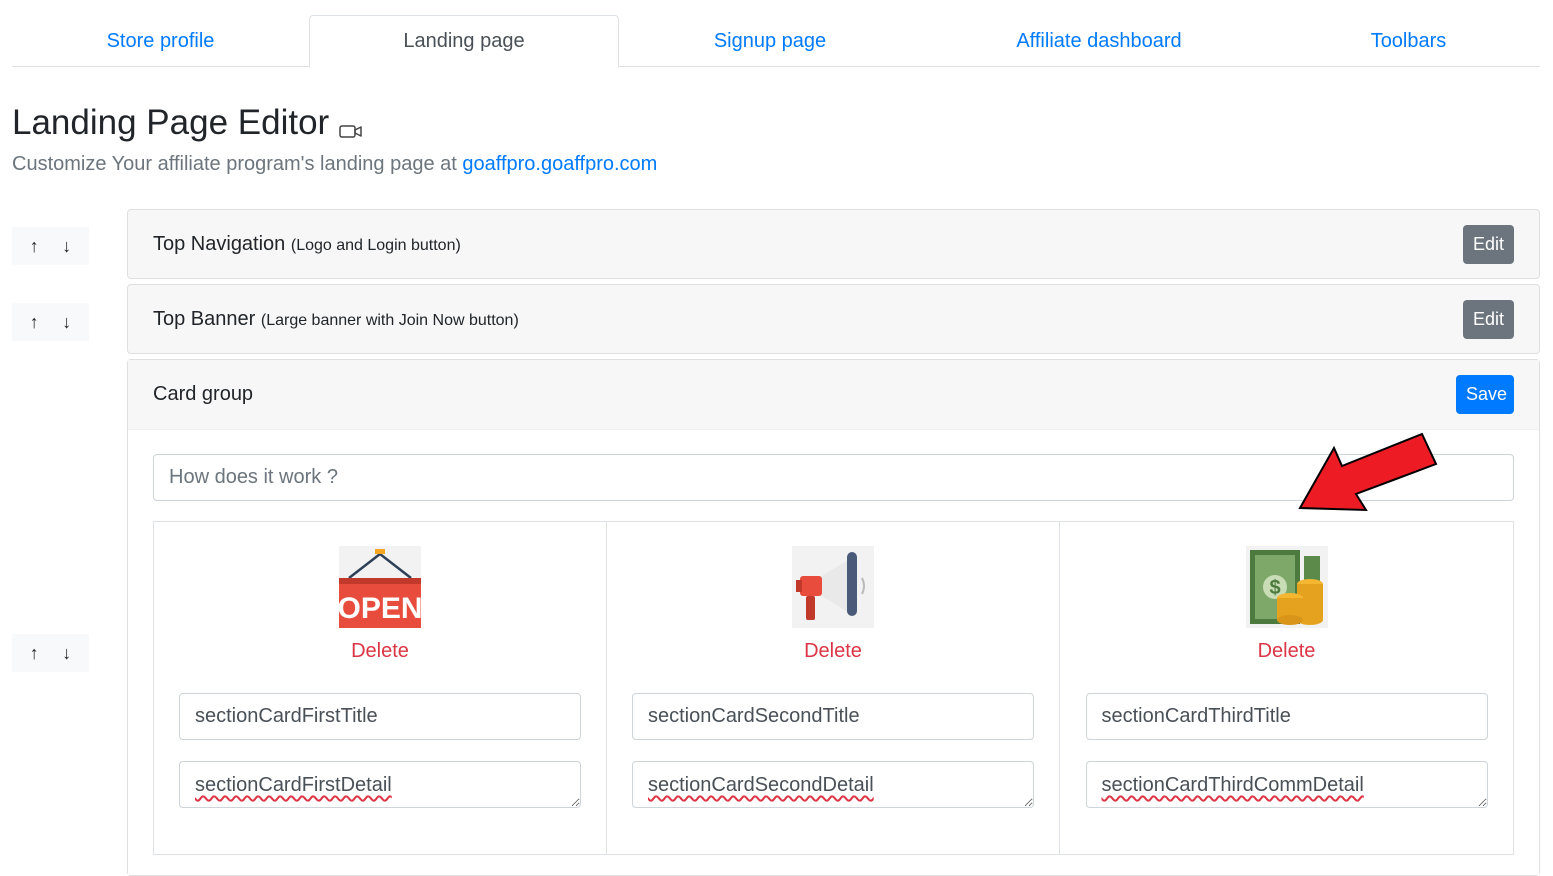  Describe the element at coordinates (160, 41) in the screenshot. I see `tab-store-profile: Store profile` at that location.